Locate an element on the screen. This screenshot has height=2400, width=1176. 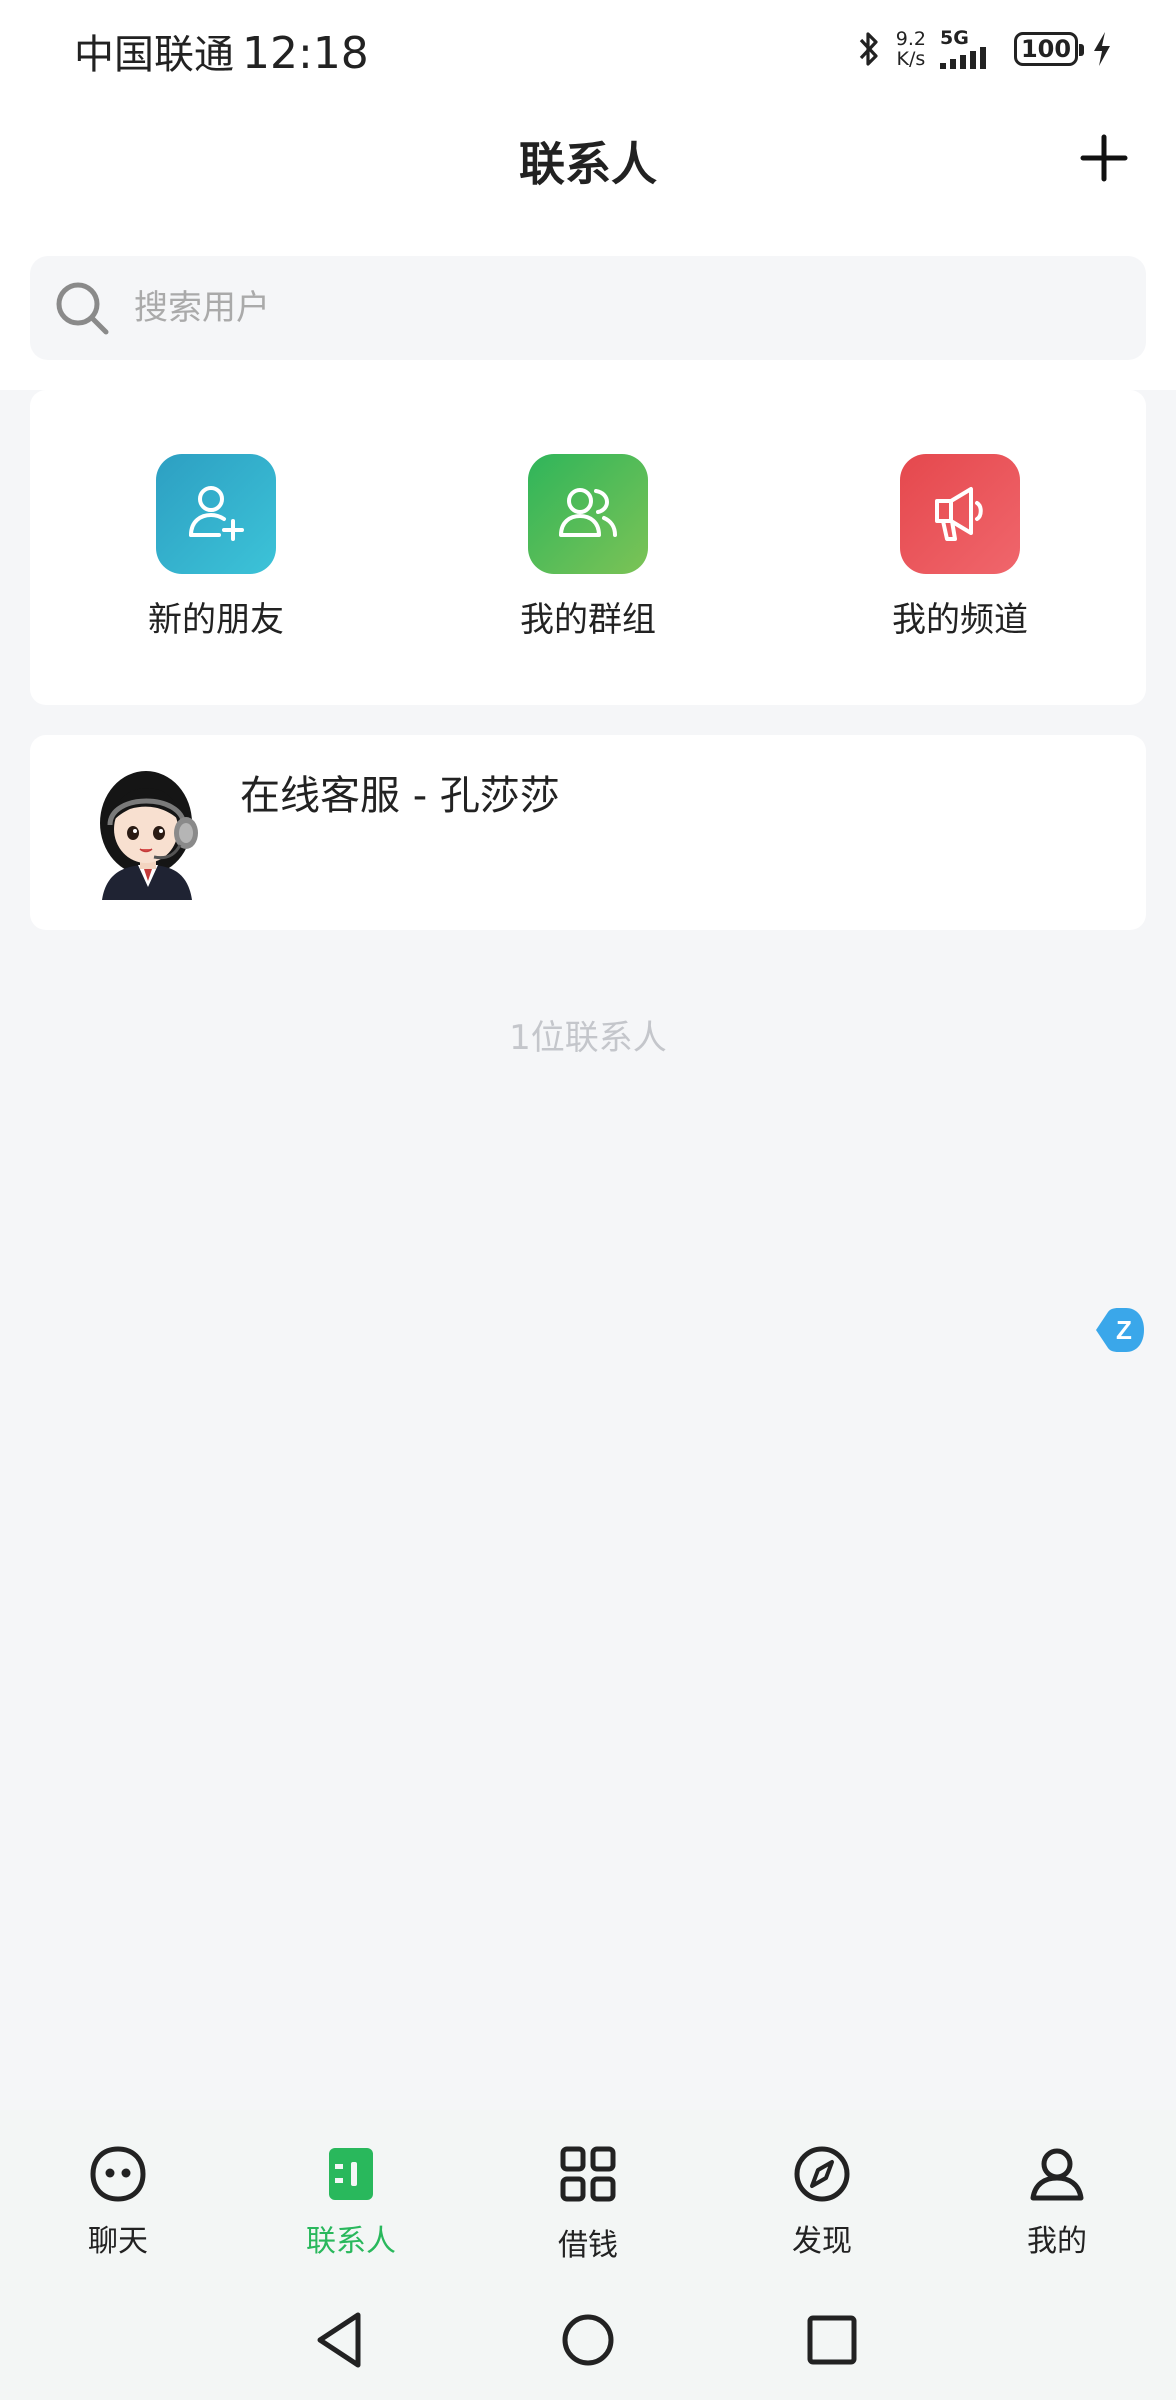
contact-list-item: 在线客服 - 孔莎莎 is located at coordinates (588, 832).